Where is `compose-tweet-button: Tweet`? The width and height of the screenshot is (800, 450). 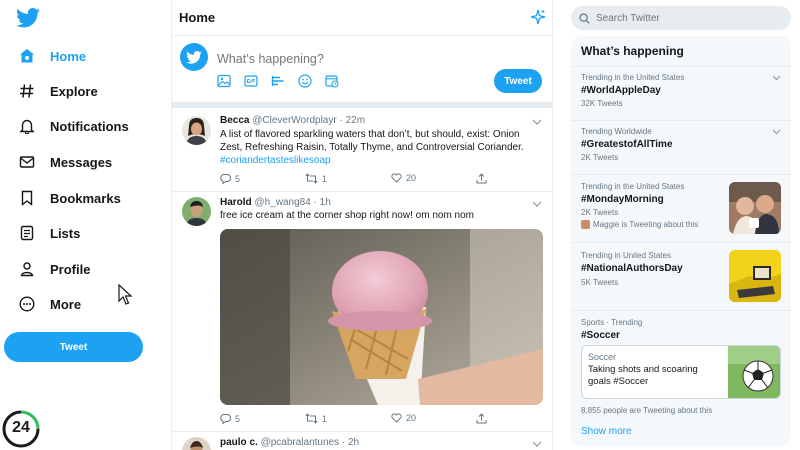 compose-tweet-button: Tweet is located at coordinates (518, 81).